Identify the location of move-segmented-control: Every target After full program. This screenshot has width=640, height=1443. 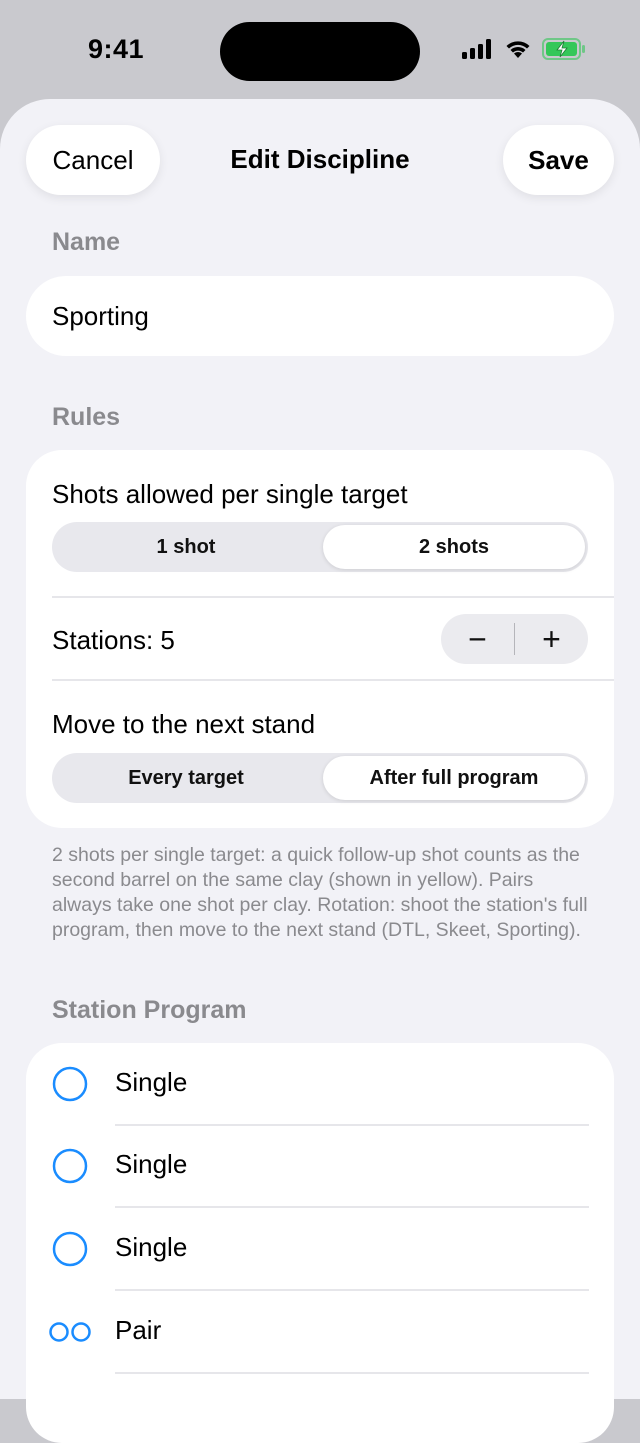
(320, 778).